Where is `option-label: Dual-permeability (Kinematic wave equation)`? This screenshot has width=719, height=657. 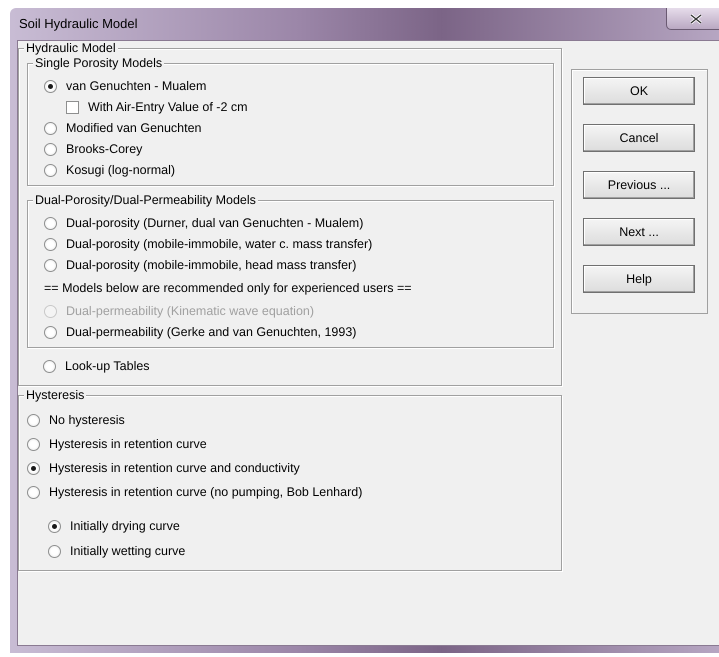 option-label: Dual-permeability (Kinematic wave equation) is located at coordinates (190, 311).